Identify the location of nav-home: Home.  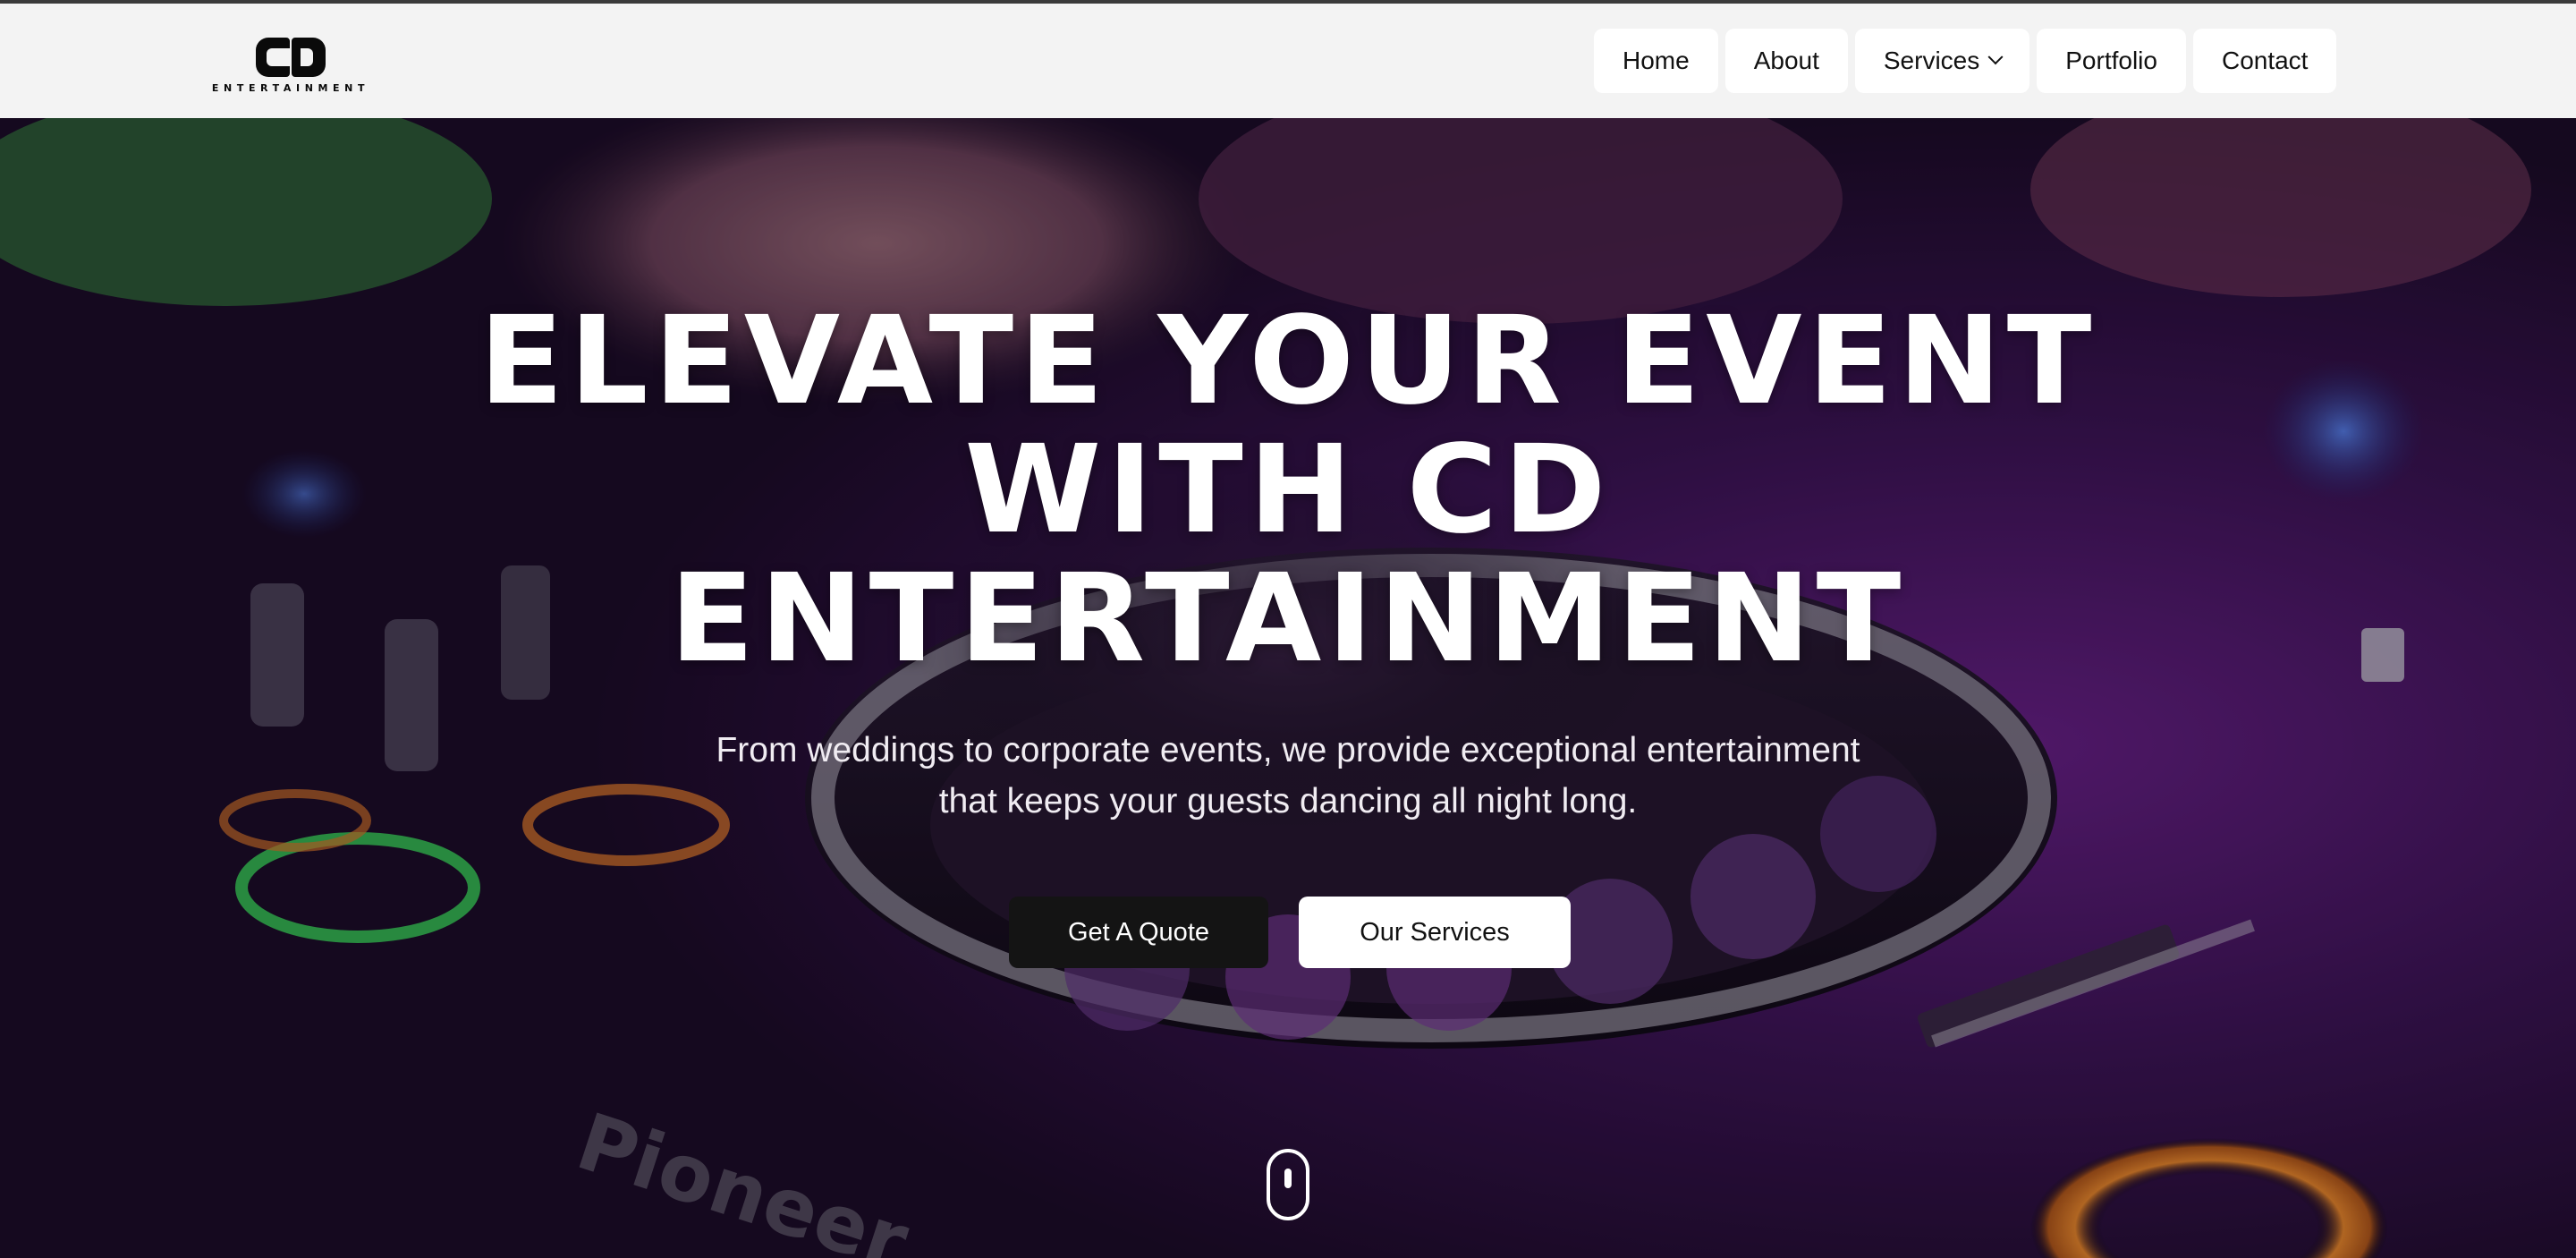
(1656, 61).